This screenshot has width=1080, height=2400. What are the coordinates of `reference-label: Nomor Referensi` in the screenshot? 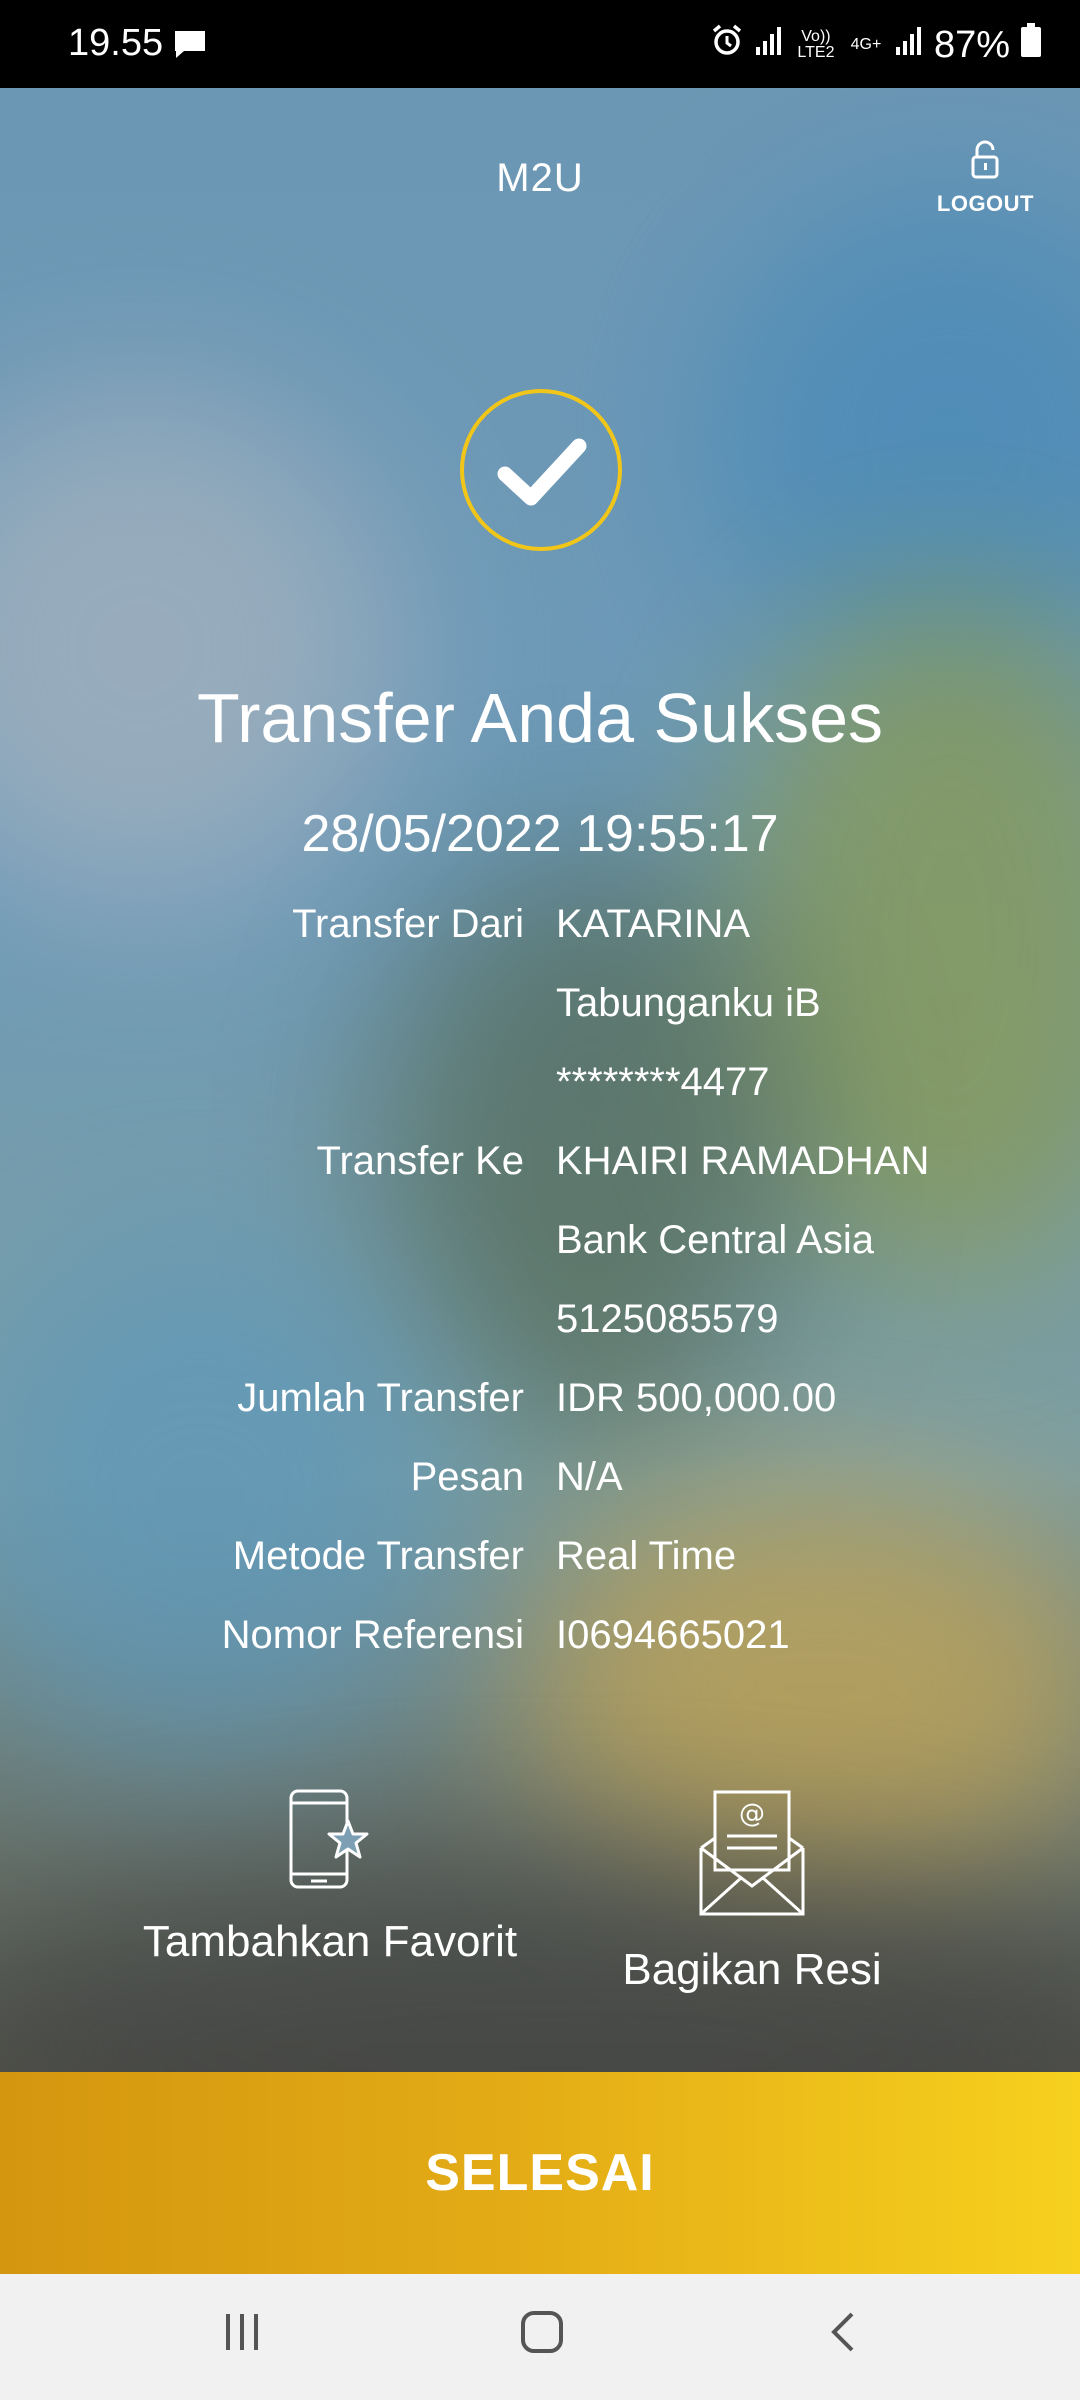 It's located at (372, 1635).